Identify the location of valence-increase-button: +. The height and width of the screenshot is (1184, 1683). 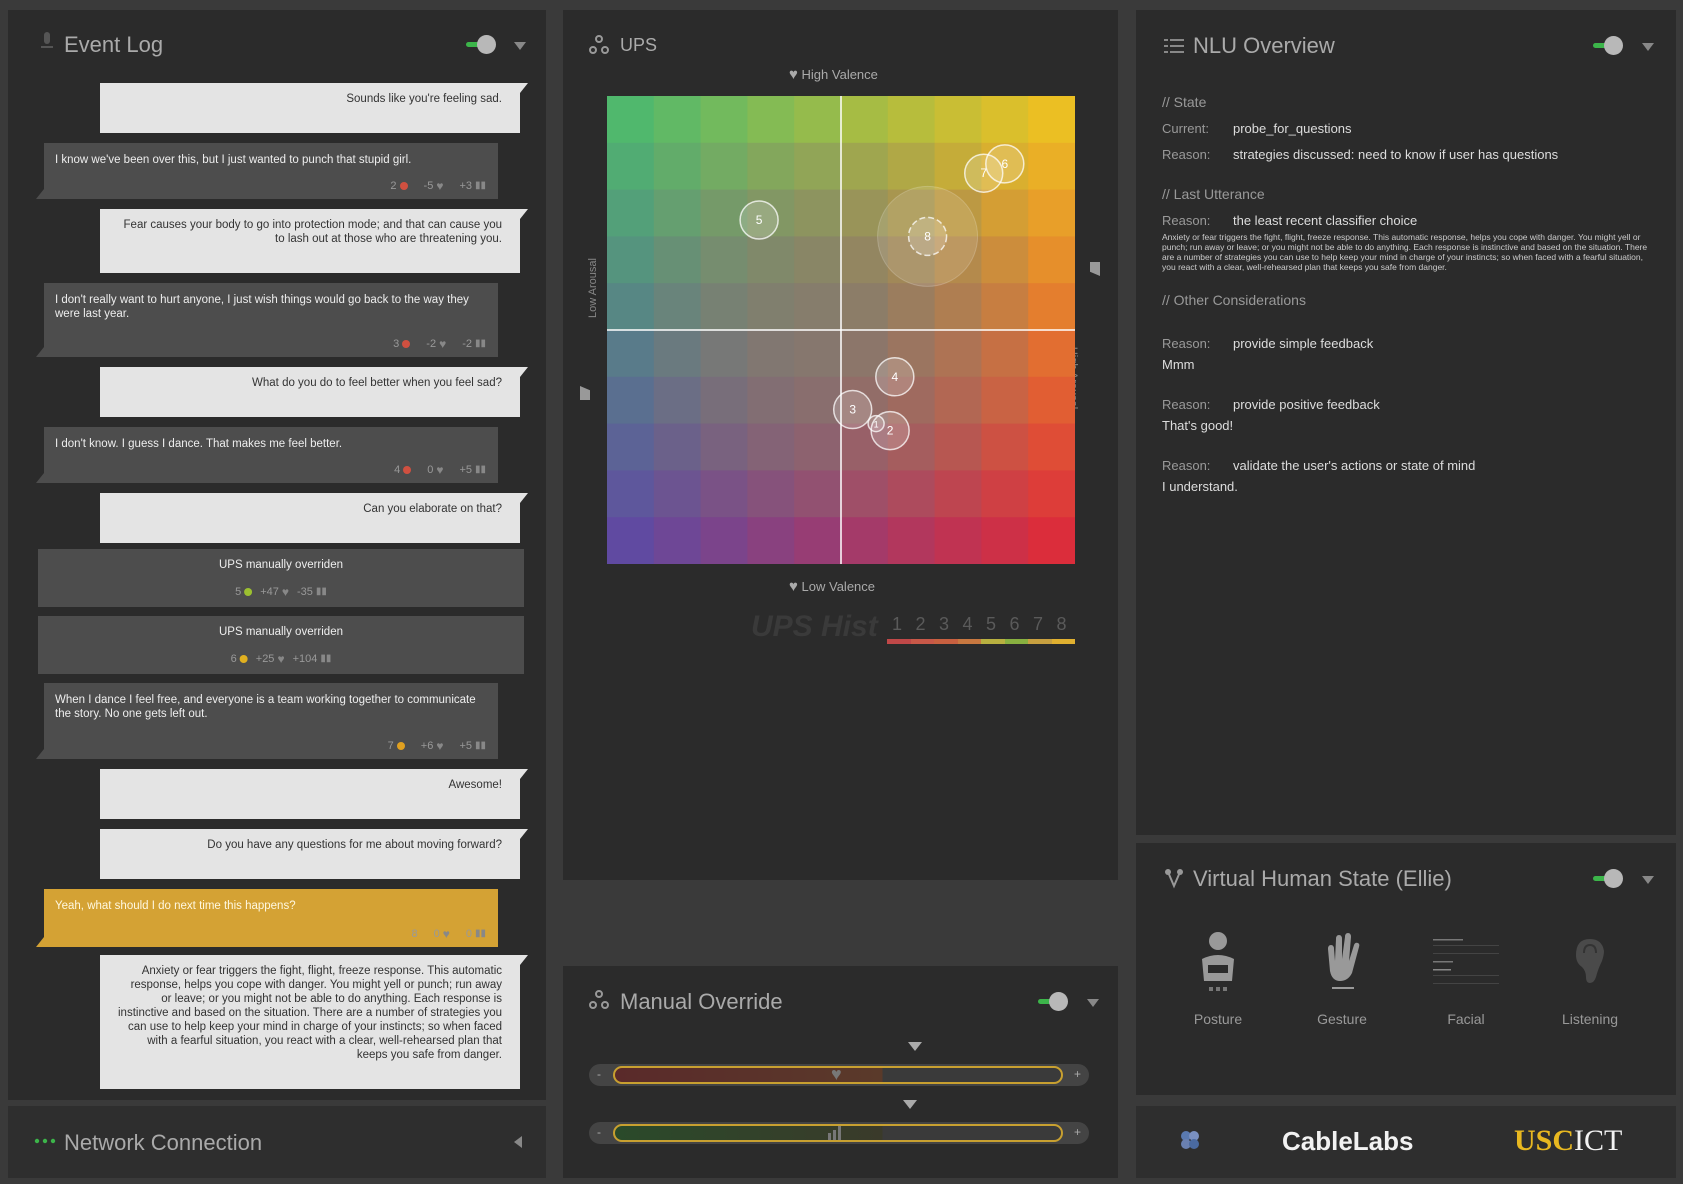
(1077, 1074).